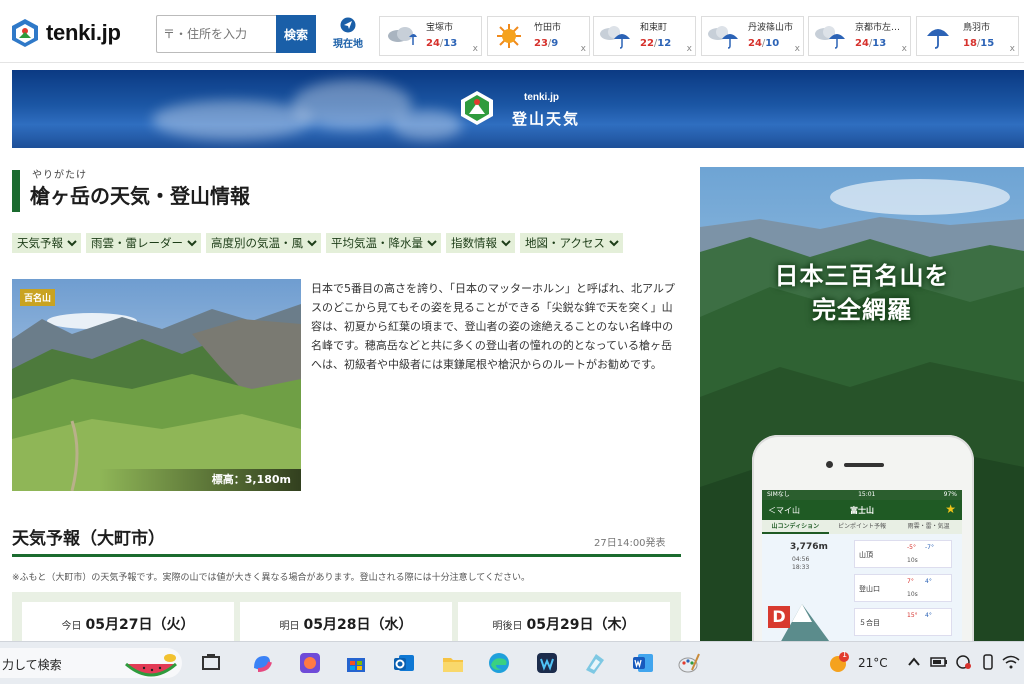  I want to click on app-tab: ピンポイント予報, so click(862, 526).